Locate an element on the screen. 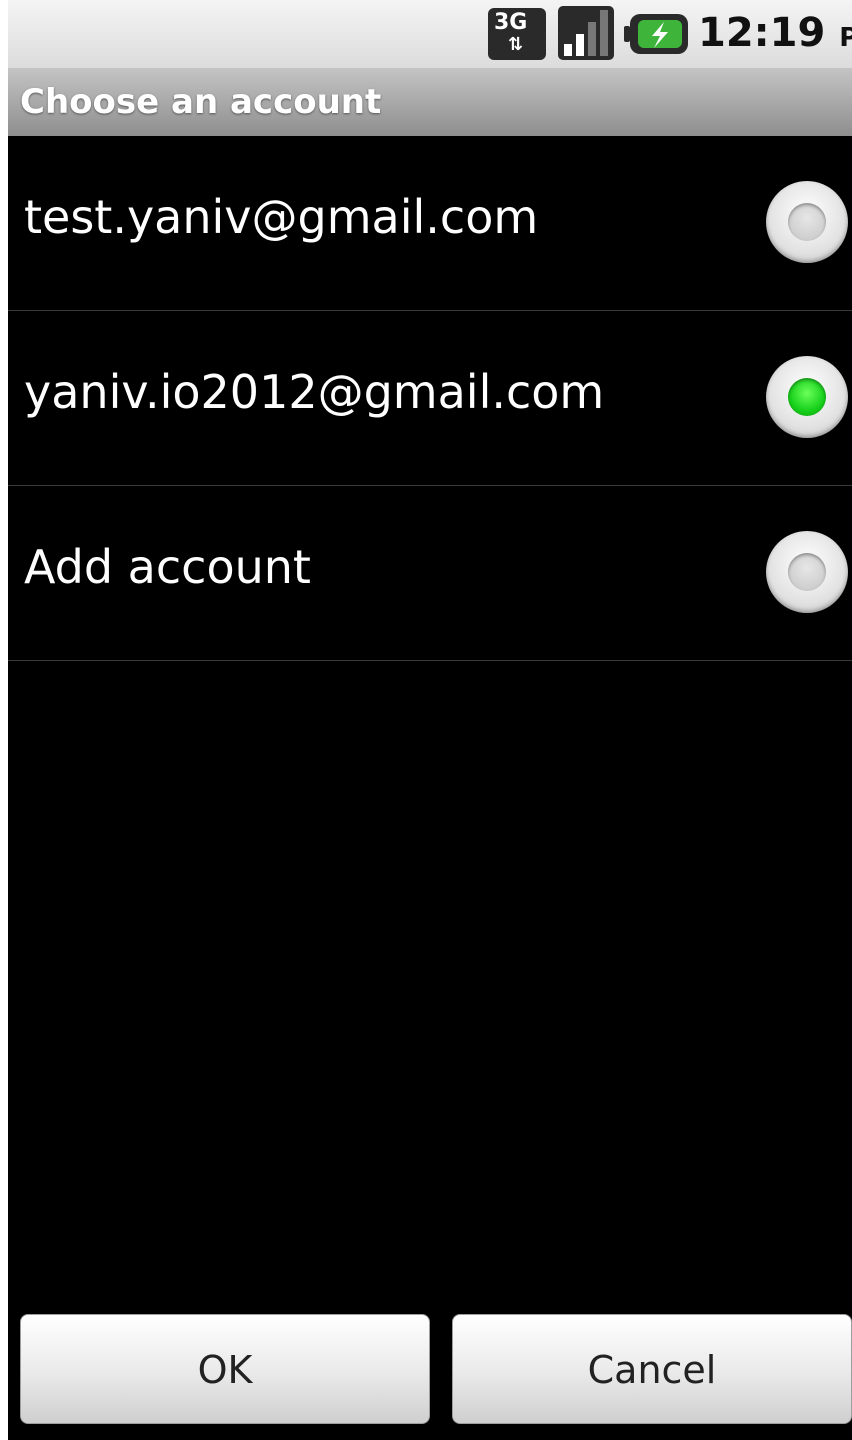 This screenshot has height=1440, width=852. account-option-label: Add account is located at coordinates (167, 567).